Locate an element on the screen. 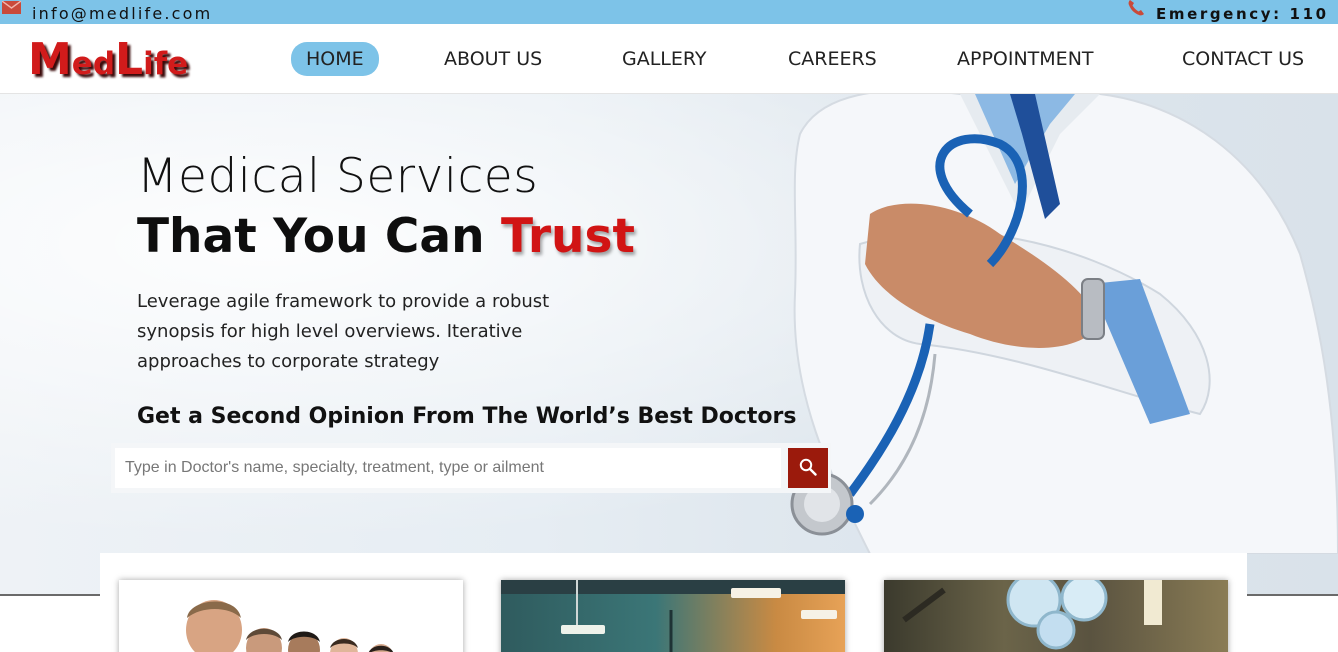  hospital-corridor-photo is located at coordinates (673, 616).